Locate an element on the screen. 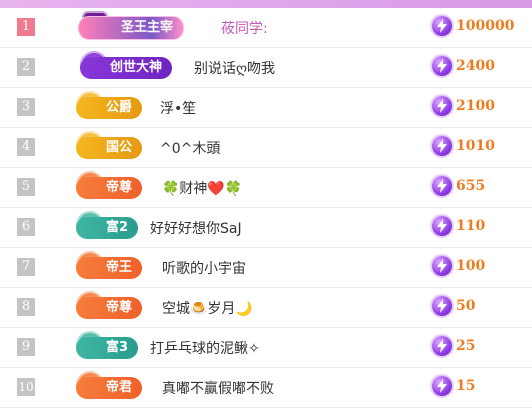 This screenshot has height=409, width=532. level-badge: ▲ 富3 is located at coordinates (107, 346).